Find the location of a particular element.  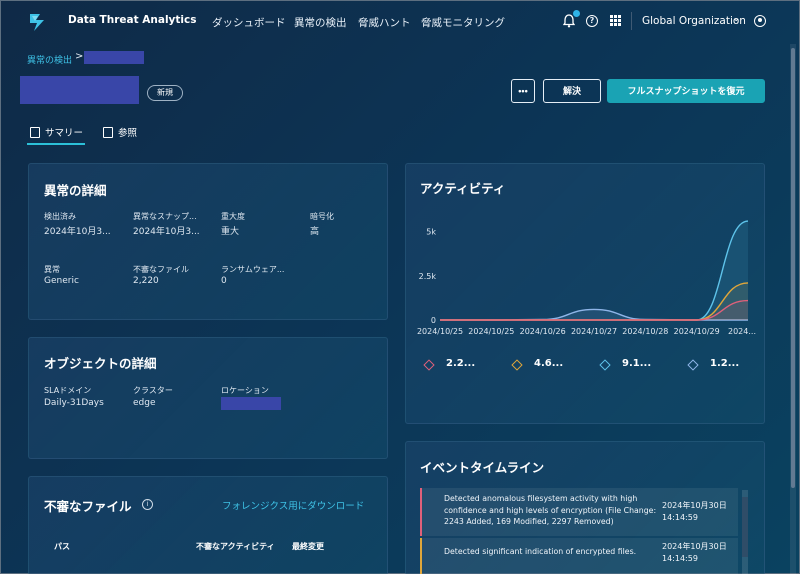

forensics-download-link: フォレンジクス用にダウンロード is located at coordinates (293, 505).